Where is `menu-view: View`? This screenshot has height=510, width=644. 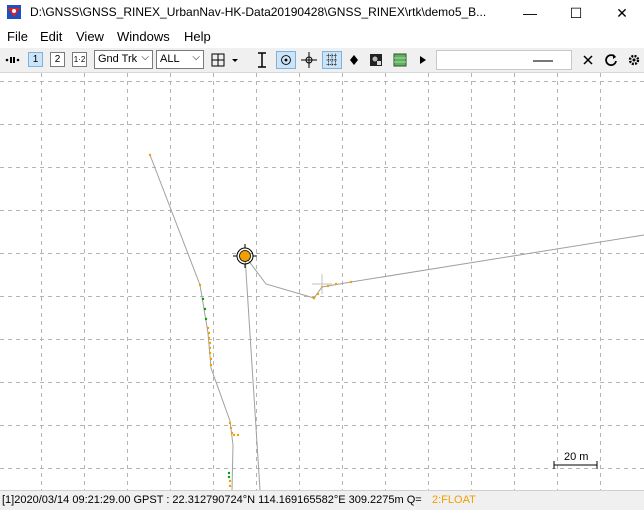 menu-view: View is located at coordinates (90, 36).